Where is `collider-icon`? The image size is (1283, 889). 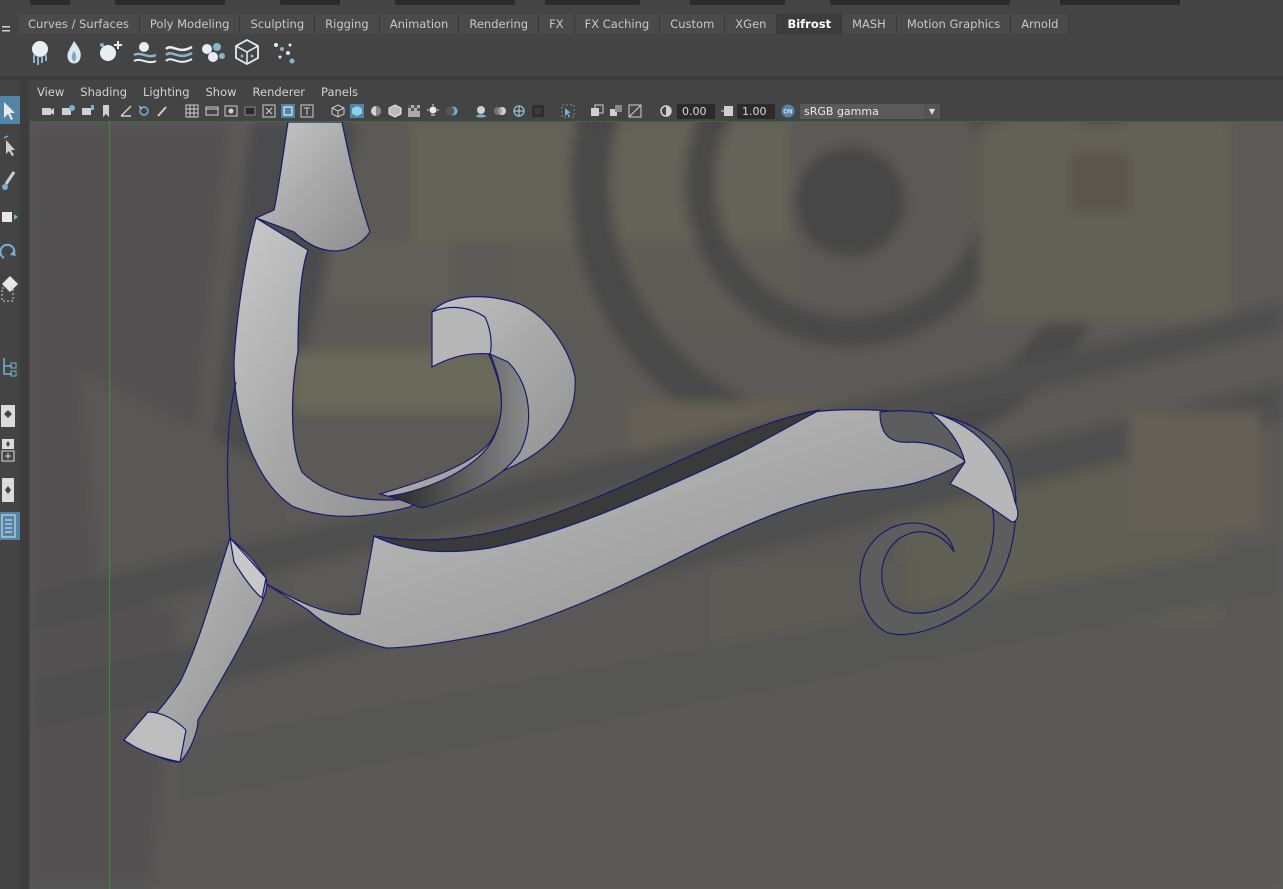 collider-icon is located at coordinates (145, 52).